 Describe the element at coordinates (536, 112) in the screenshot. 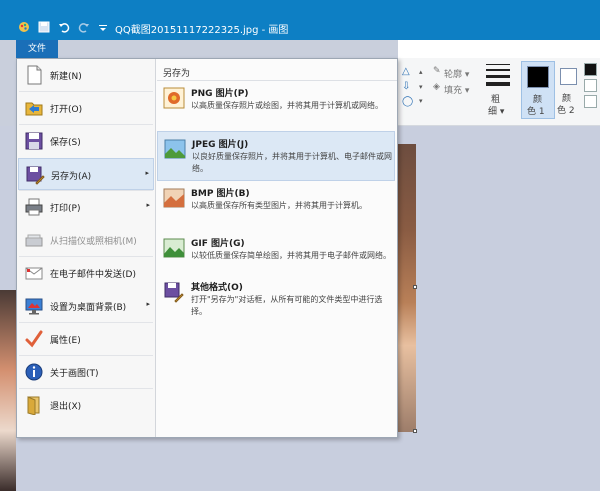

I see `color1-label-line2: 色 1` at that location.